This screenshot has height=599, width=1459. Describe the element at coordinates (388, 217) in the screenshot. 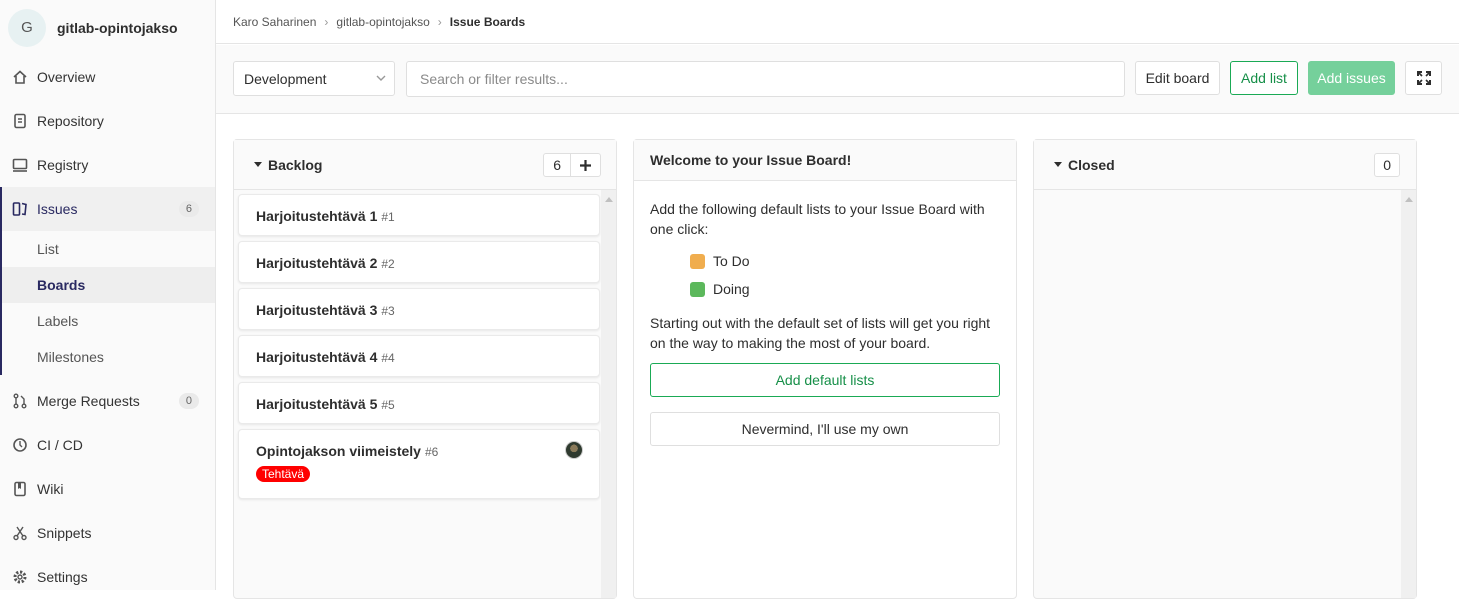

I see `issue-id: #1` at that location.